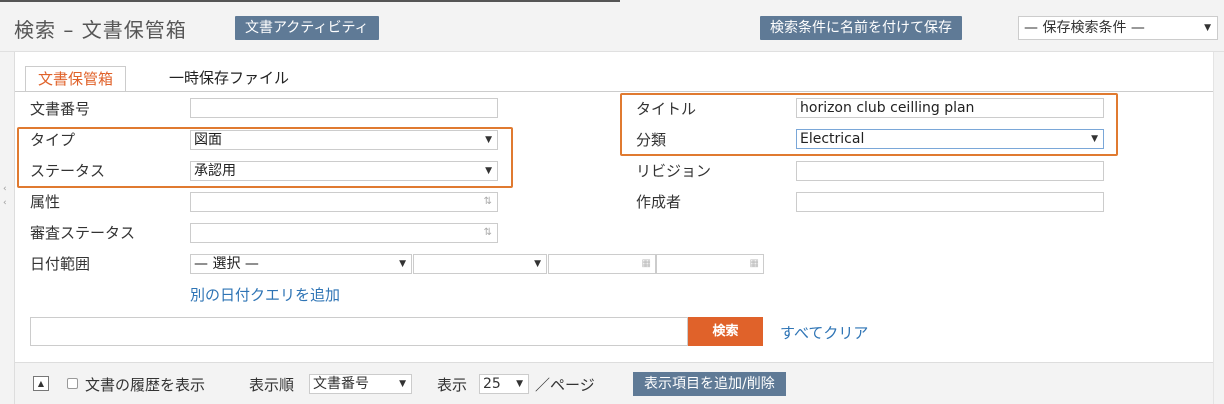 This screenshot has height=404, width=1224. What do you see at coordinates (301, 264) in the screenshot?
I see `date-range-select: — 選択 — ▼` at bounding box center [301, 264].